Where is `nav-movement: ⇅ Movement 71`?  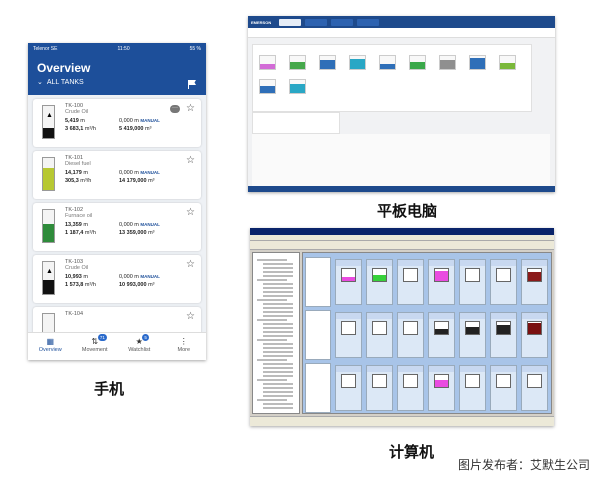
nav-movement: ⇅ Movement 71 is located at coordinates (95, 346).